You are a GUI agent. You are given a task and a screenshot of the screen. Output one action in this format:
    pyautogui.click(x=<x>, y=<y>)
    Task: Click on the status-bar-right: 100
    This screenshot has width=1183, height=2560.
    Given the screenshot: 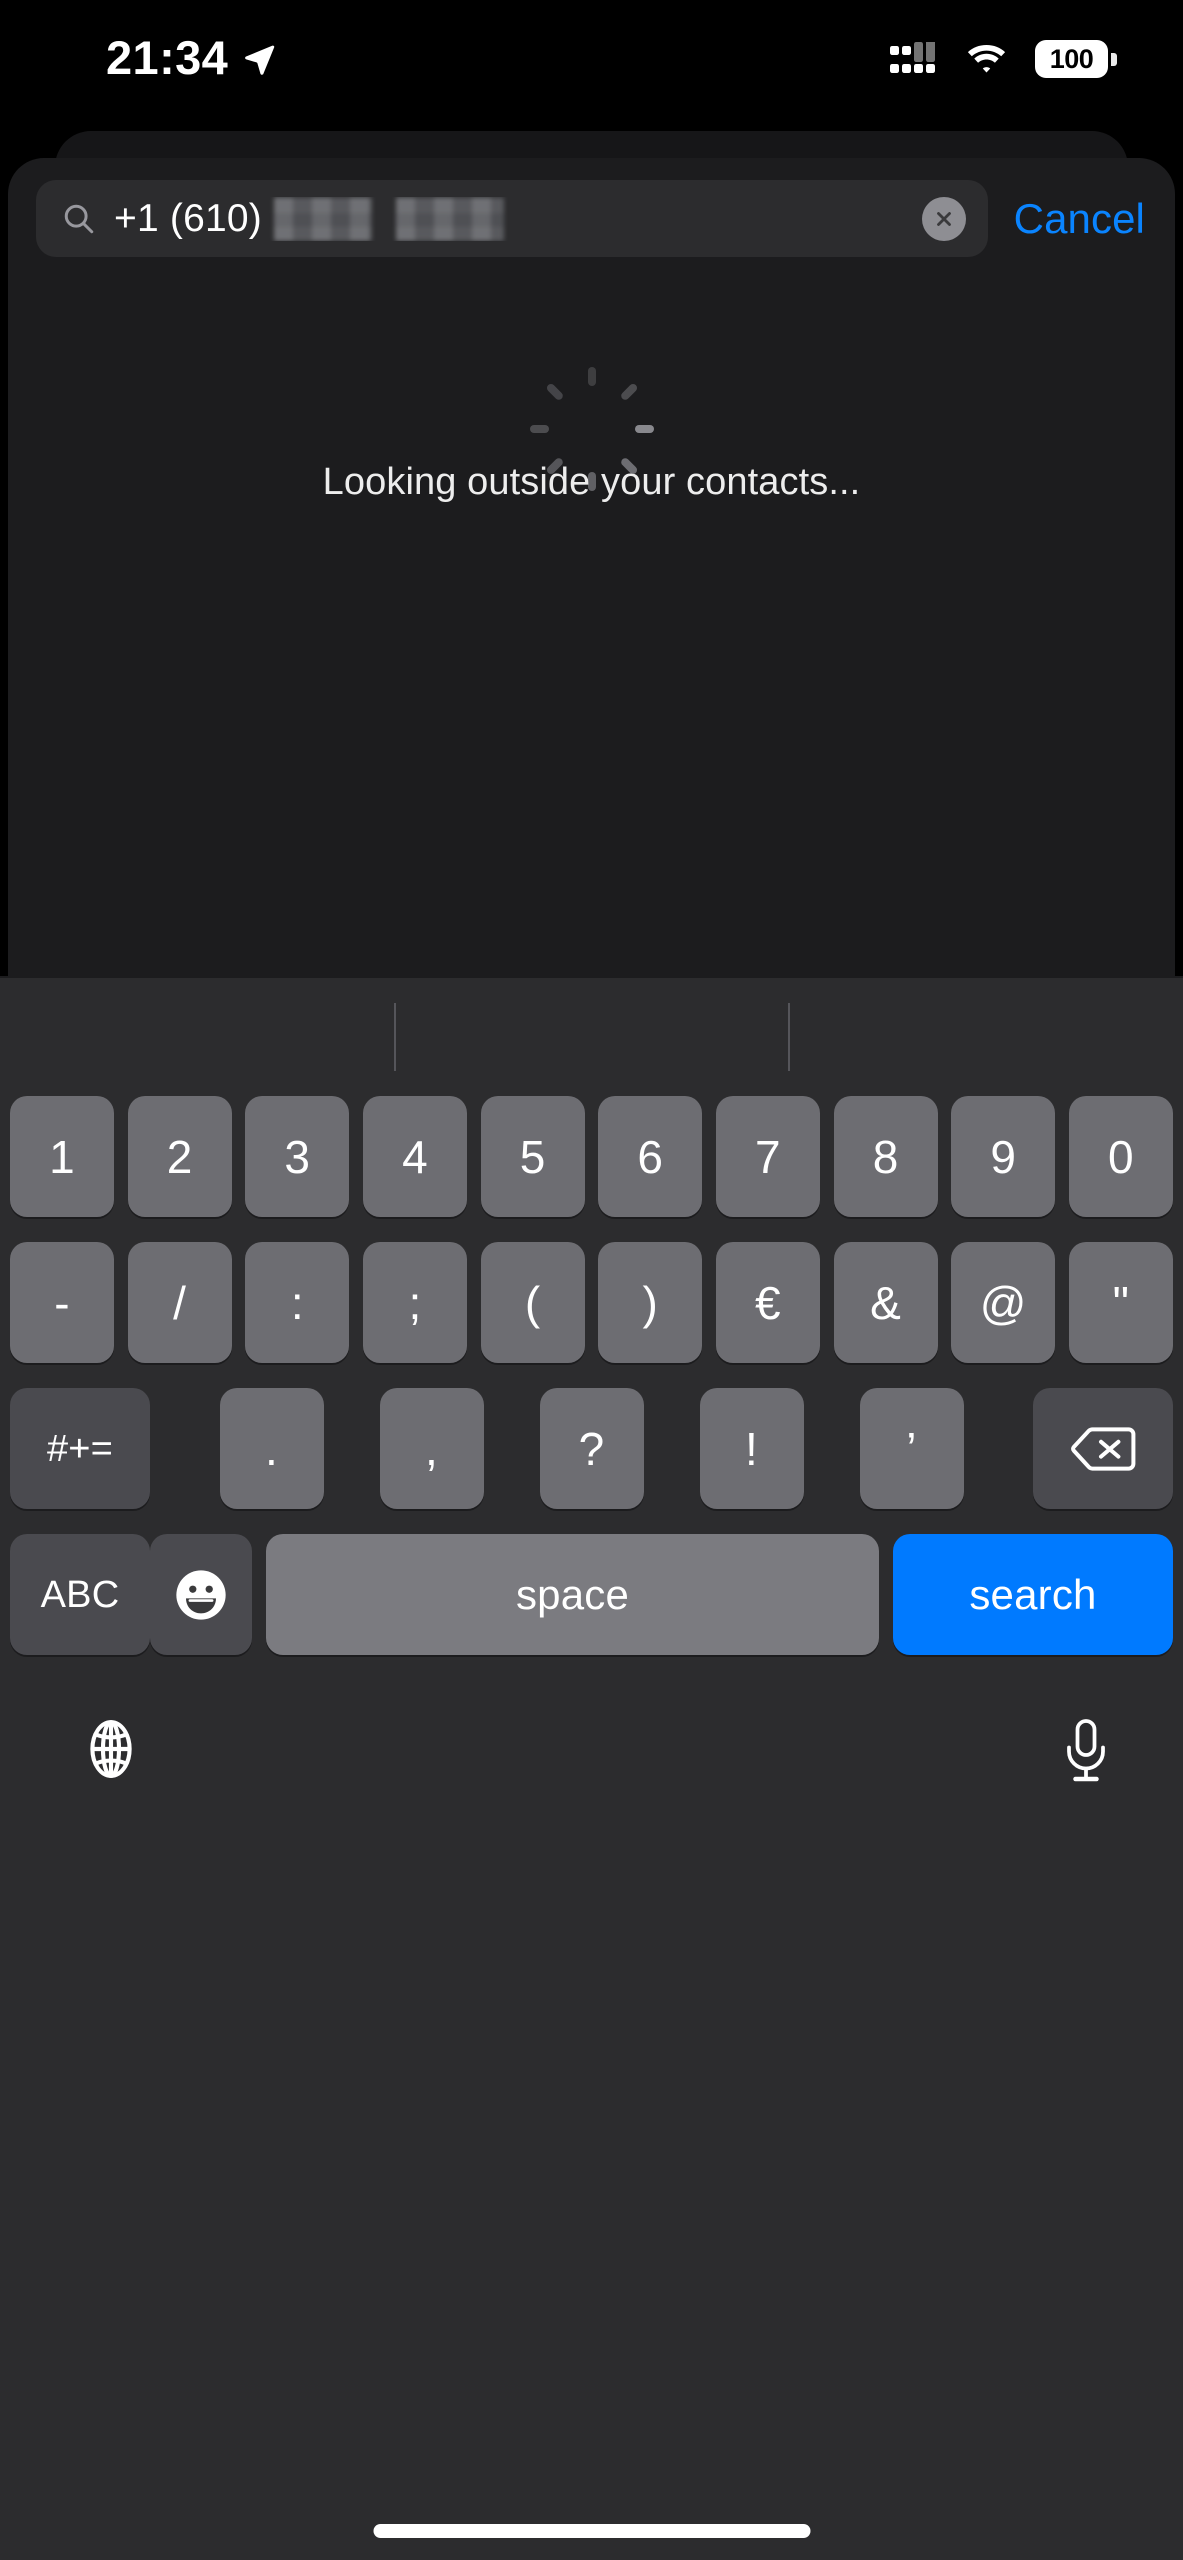 What is the action you would take?
    pyautogui.click(x=1003, y=59)
    